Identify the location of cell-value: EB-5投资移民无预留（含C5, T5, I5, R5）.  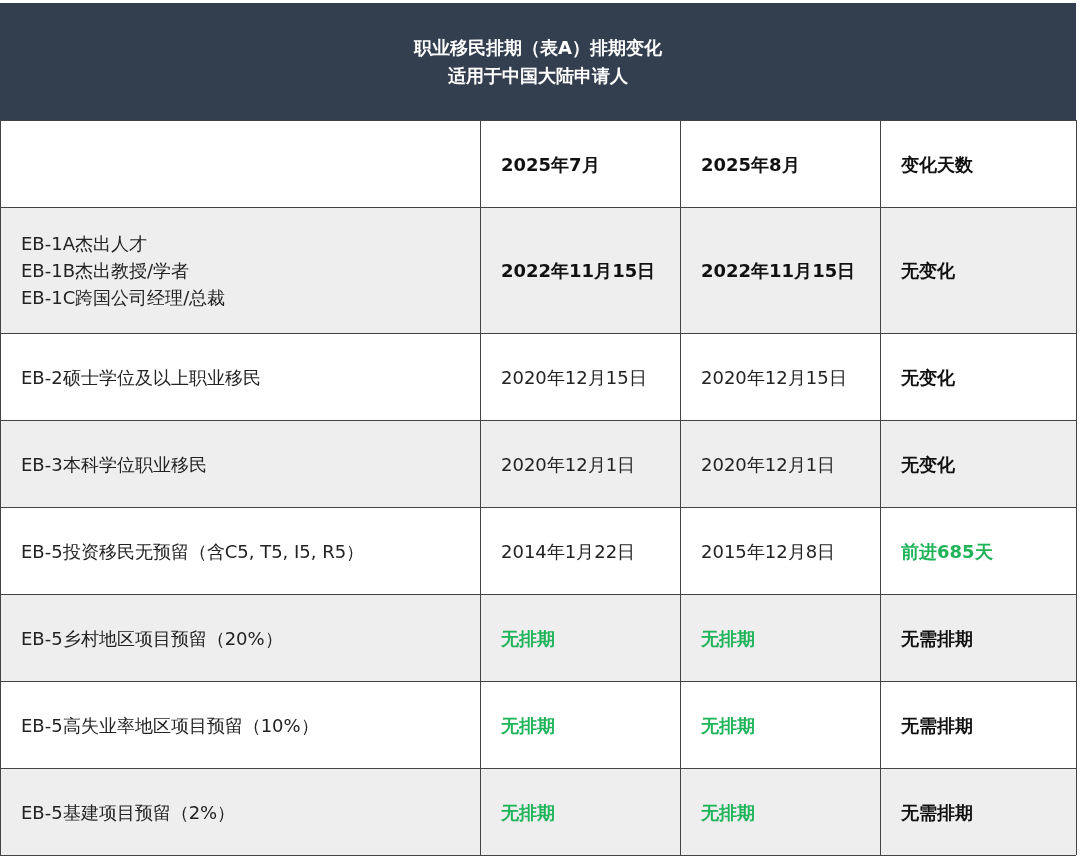
(193, 551).